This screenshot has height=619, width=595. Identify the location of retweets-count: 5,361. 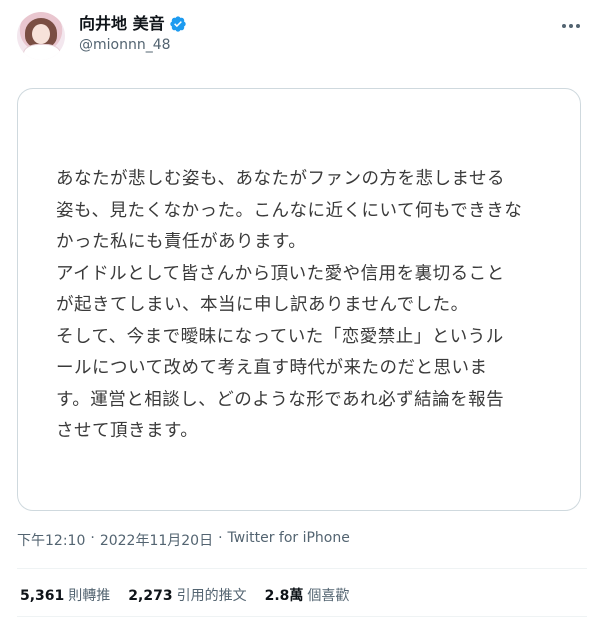
(42, 596).